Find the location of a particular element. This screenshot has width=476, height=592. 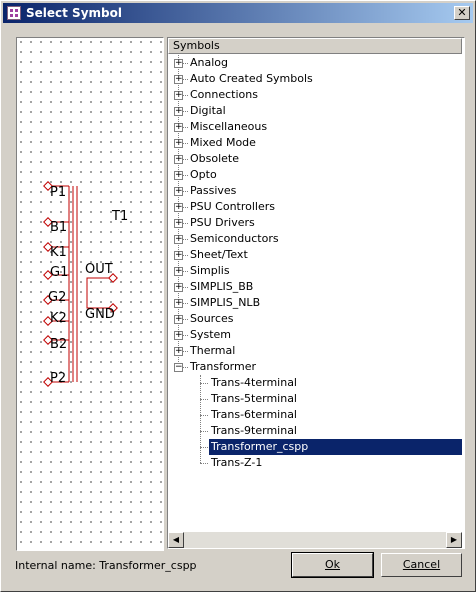

tree-item-psu-controllers: + PSU Controllers is located at coordinates (315, 207).